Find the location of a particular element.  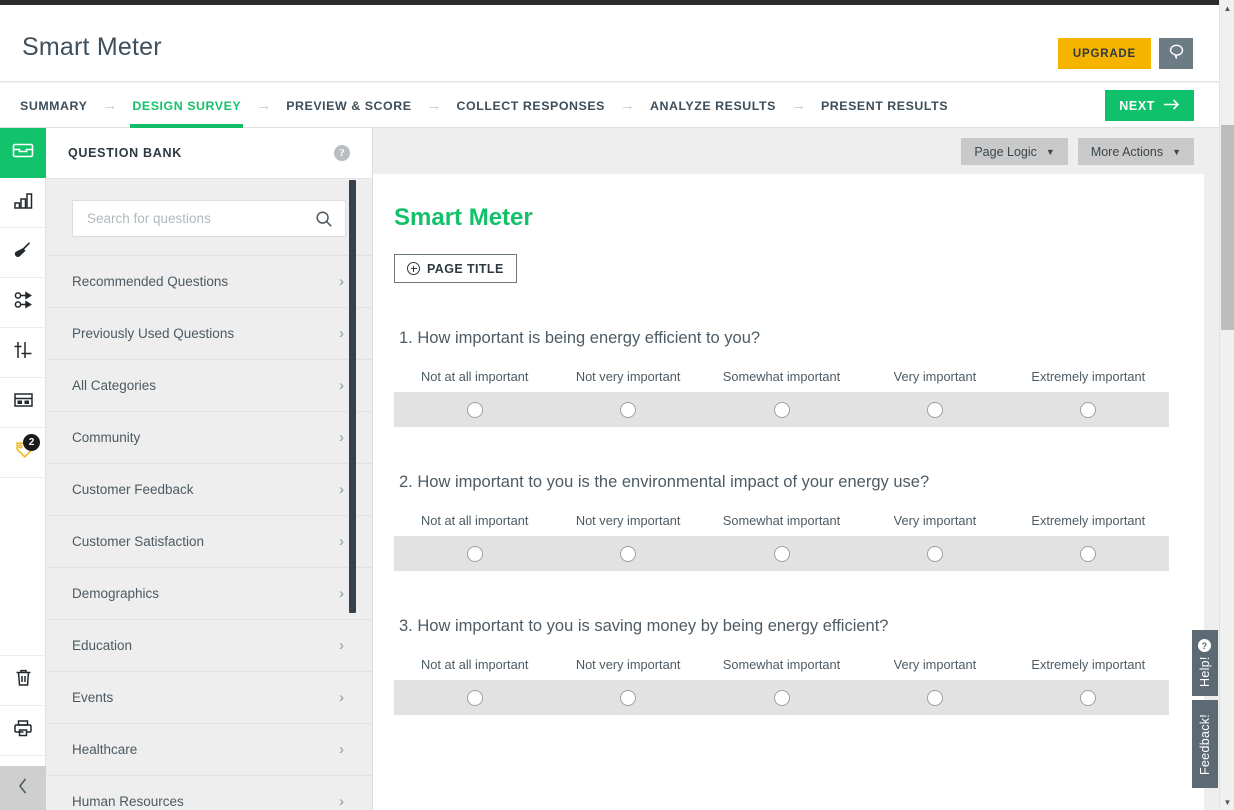

rail-item-layout is located at coordinates (23, 403).